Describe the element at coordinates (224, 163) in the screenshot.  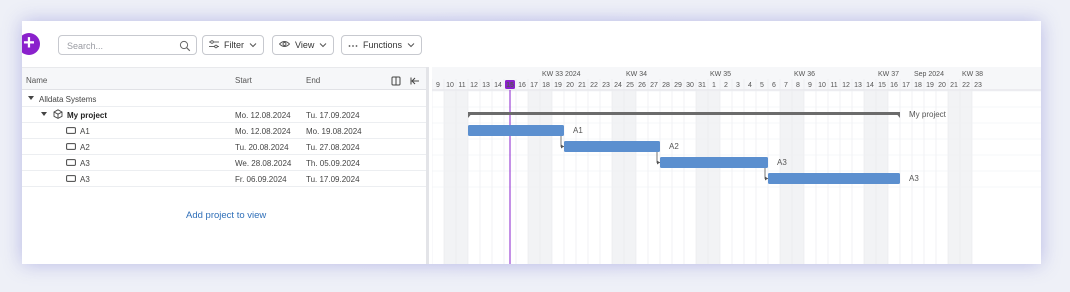
I see `table-row-task: A3 We. 28.08.2024 Th. 05.09.2024` at that location.